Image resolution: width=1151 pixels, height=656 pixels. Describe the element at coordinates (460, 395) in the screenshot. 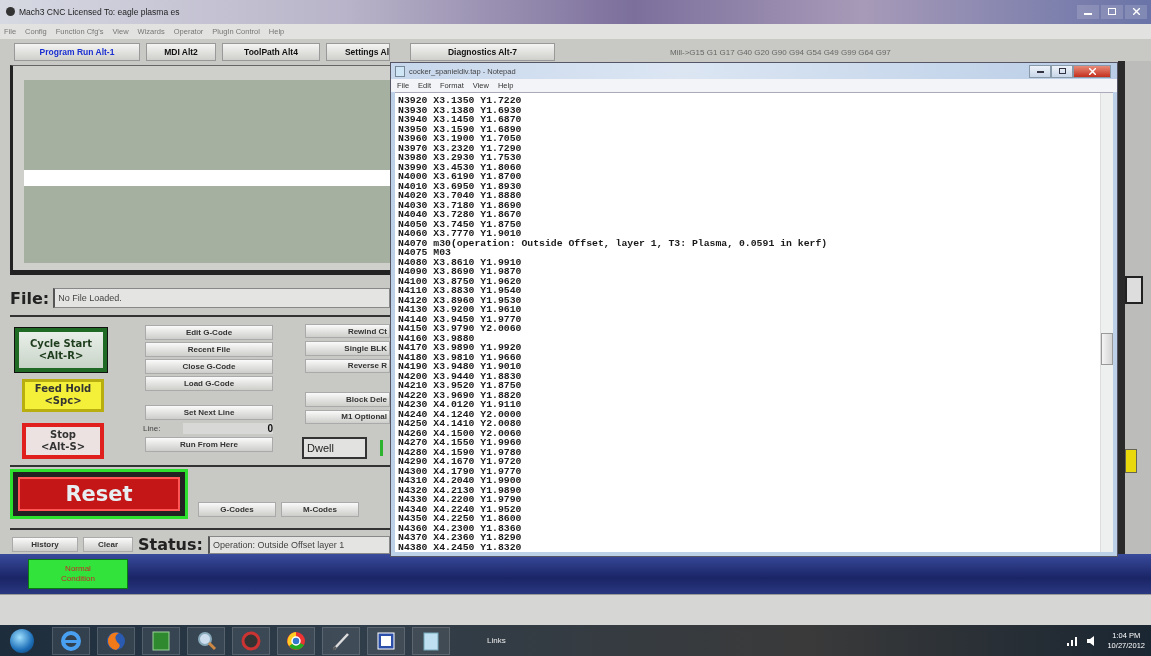

I see `code-line: N4220 X3.9690 Y1.8820` at that location.